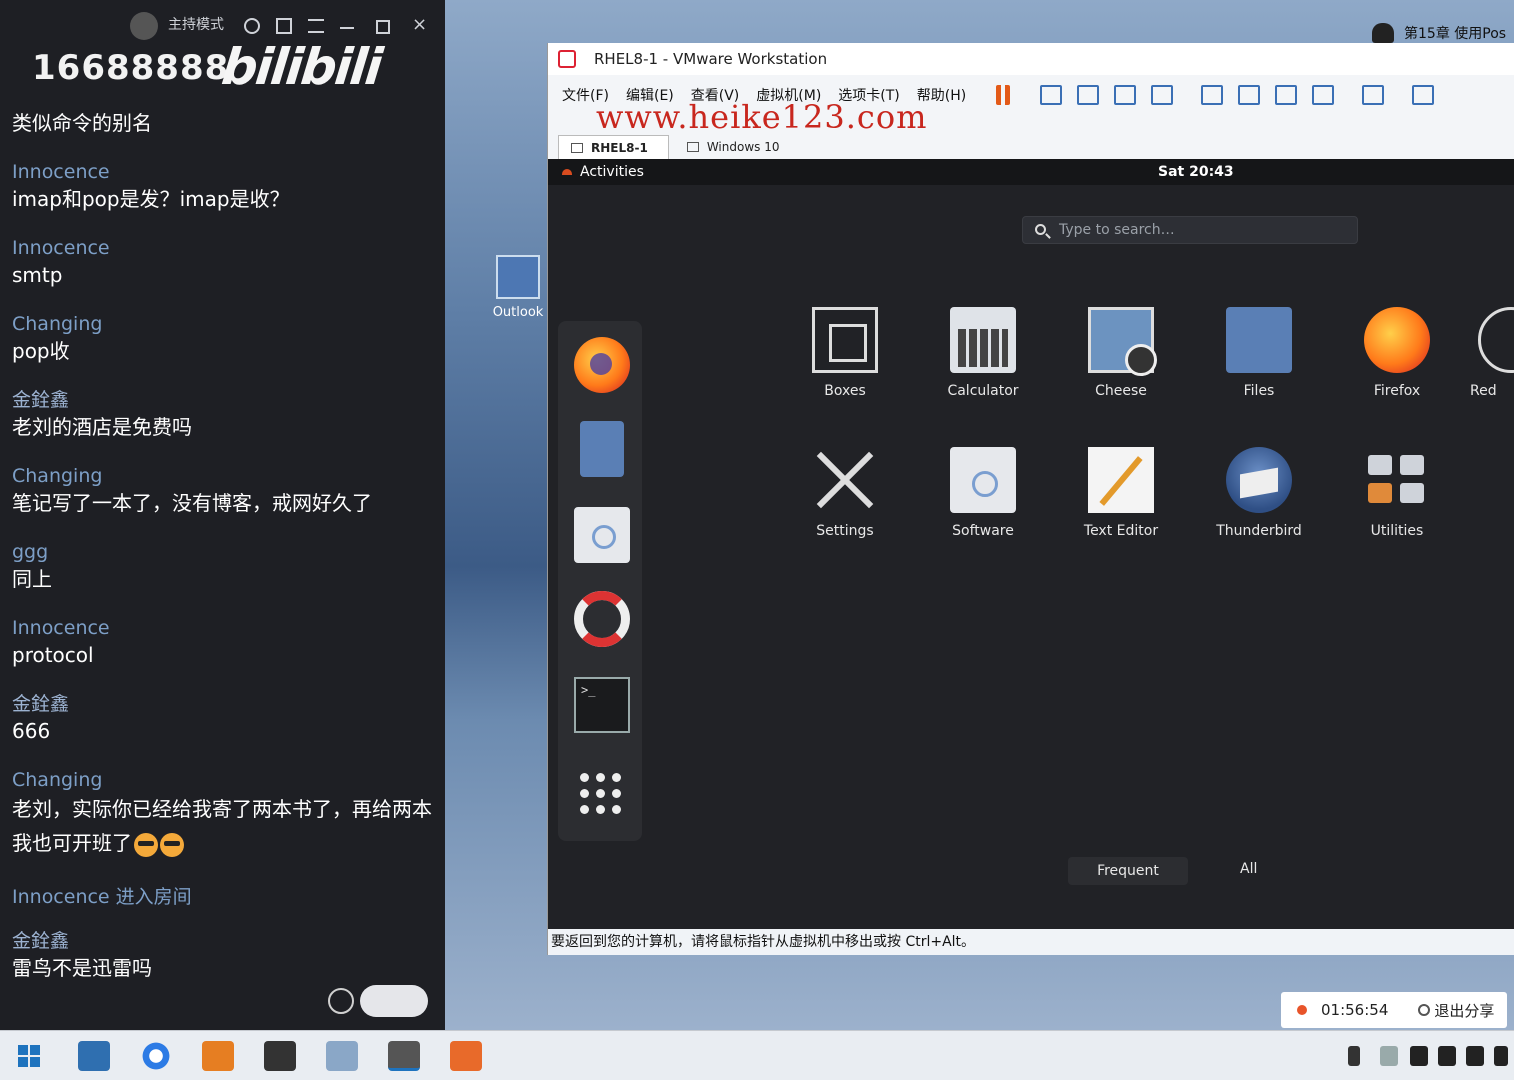 This screenshot has height=1080, width=1514. What do you see at coordinates (1323, 95) in the screenshot?
I see `unity-icon` at bounding box center [1323, 95].